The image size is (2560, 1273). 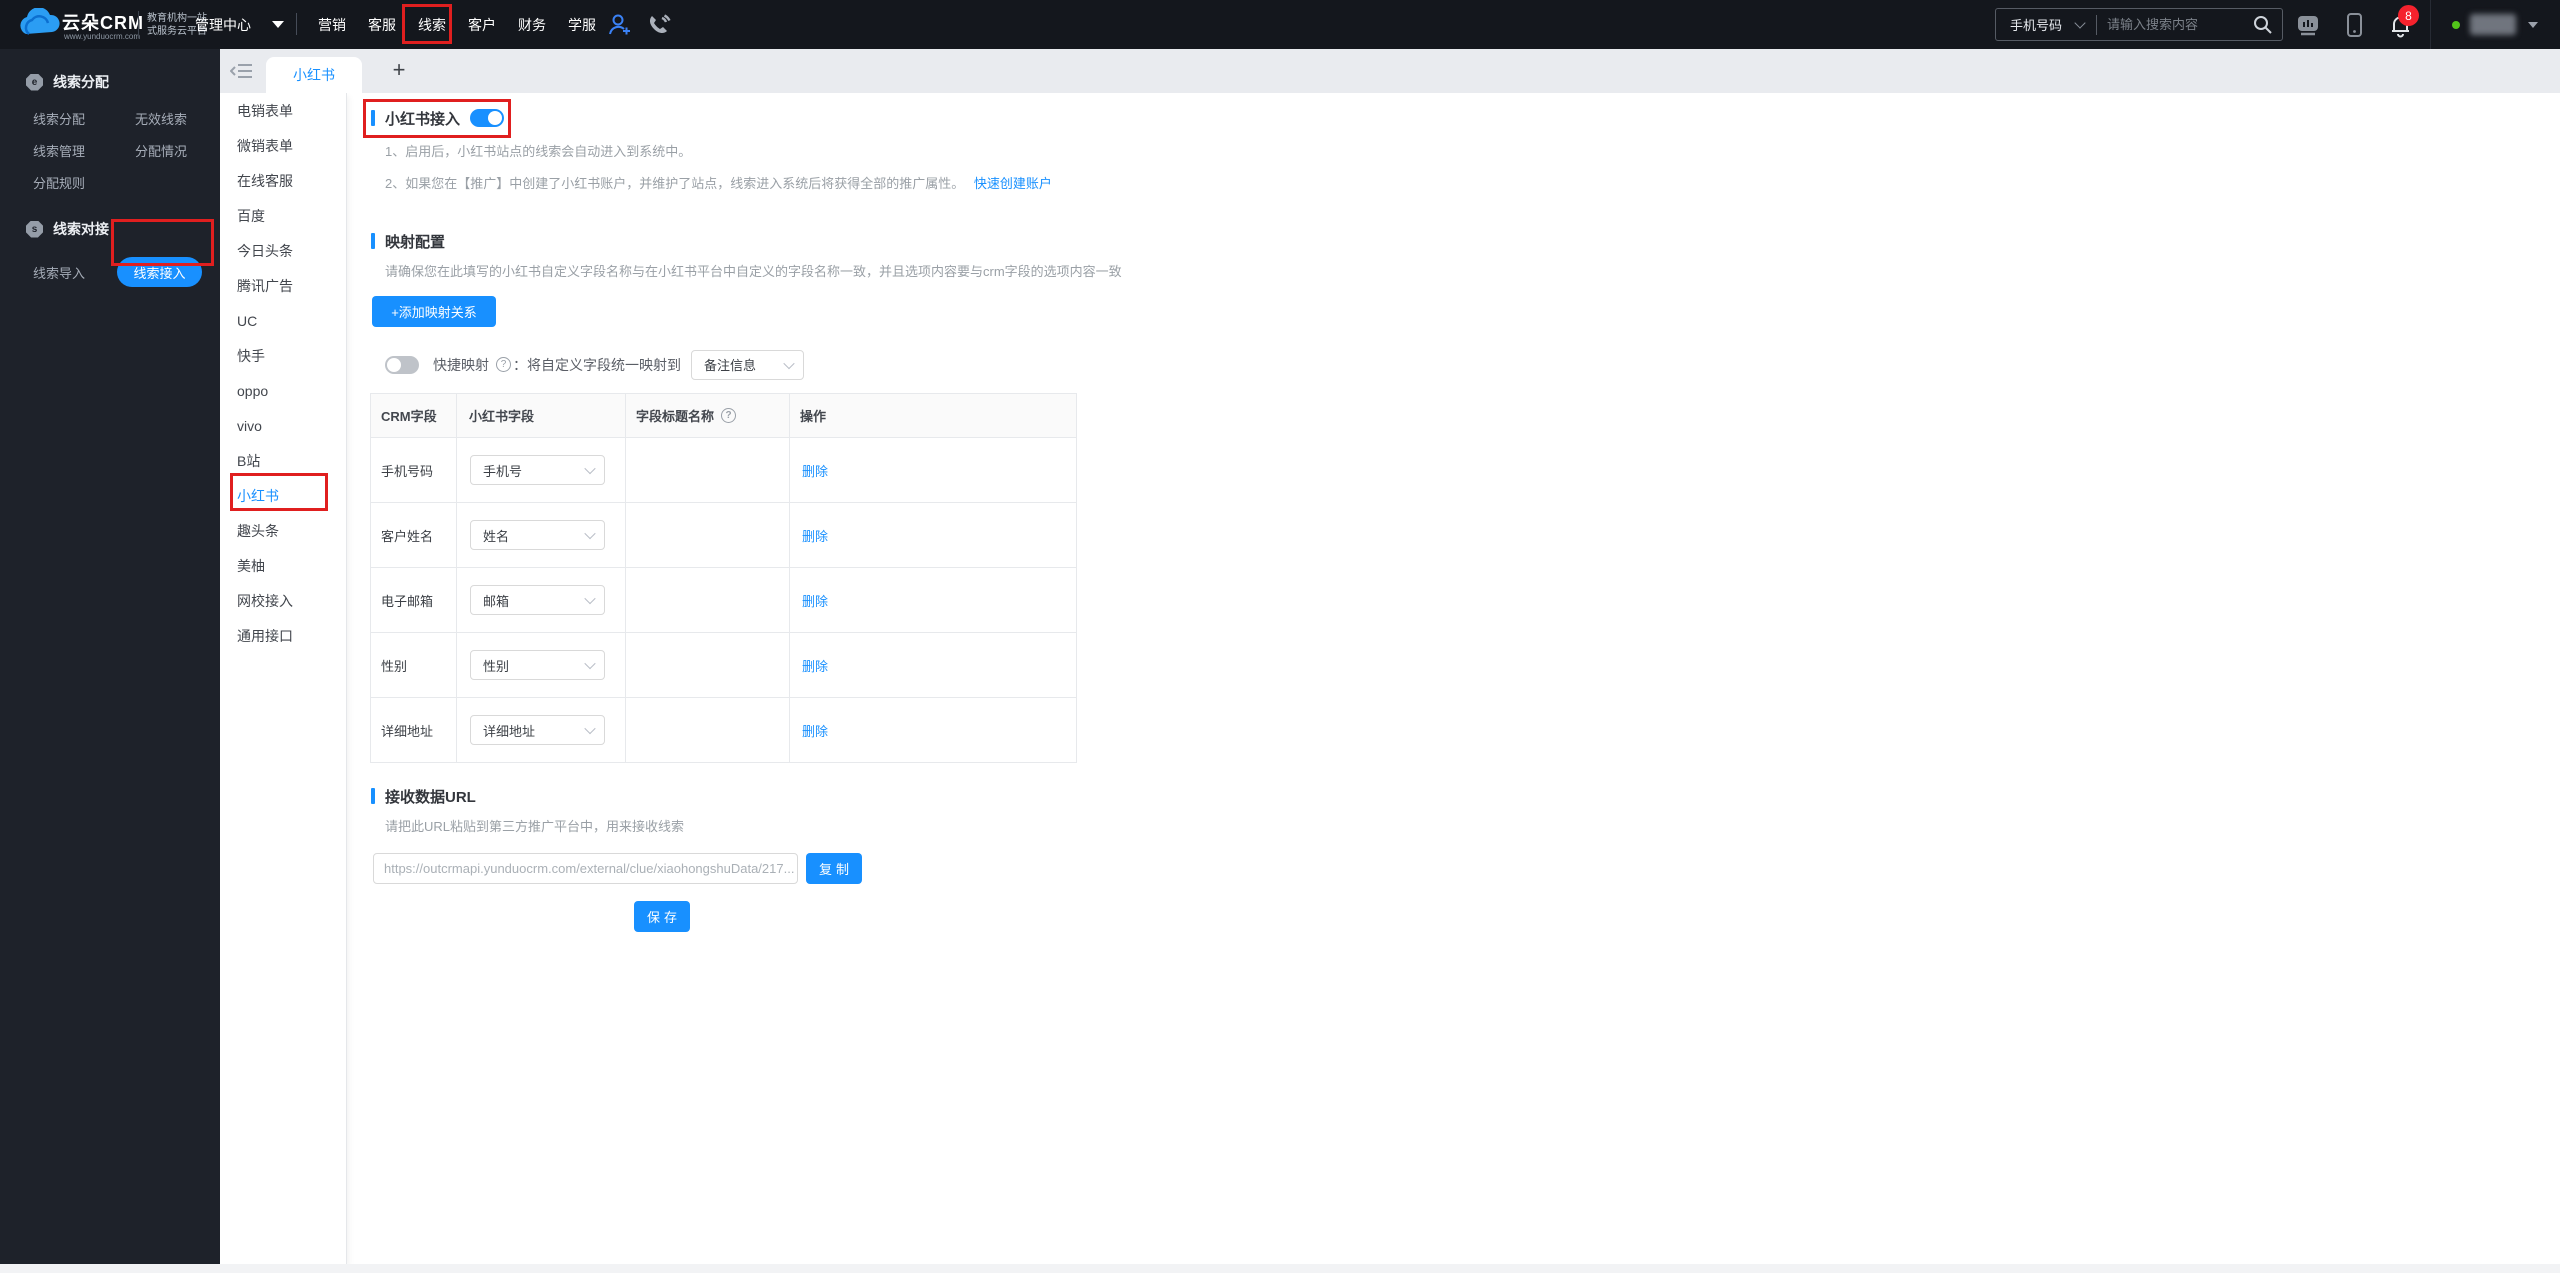 I want to click on channel-generic-api: 通用接口, so click(x=283, y=635).